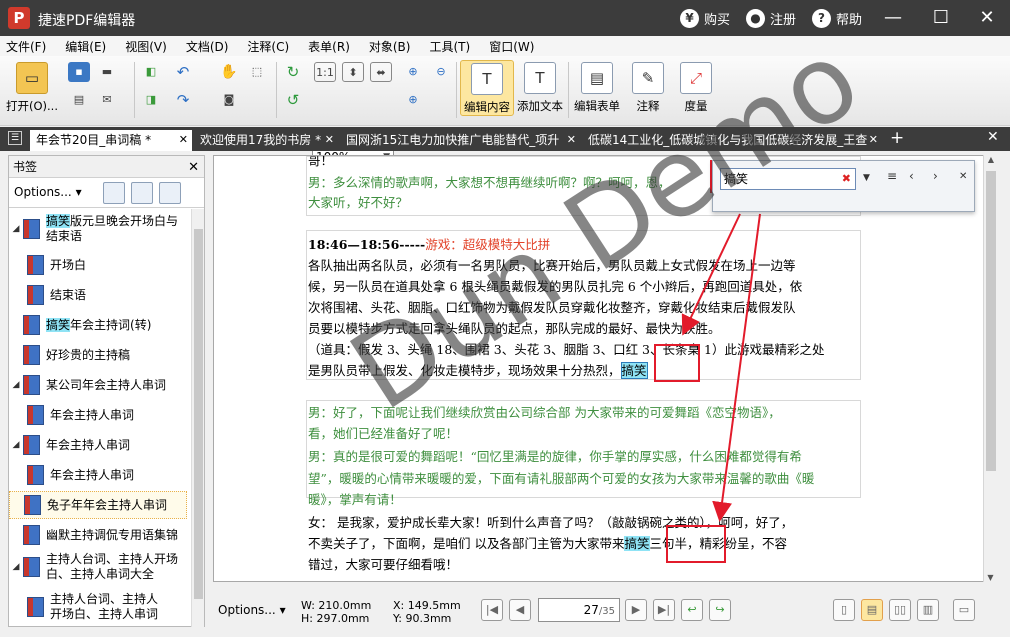 This screenshot has width=1010, height=637. What do you see at coordinates (963, 176) in the screenshot?
I see `close-find-icon: ✕` at bounding box center [963, 176].